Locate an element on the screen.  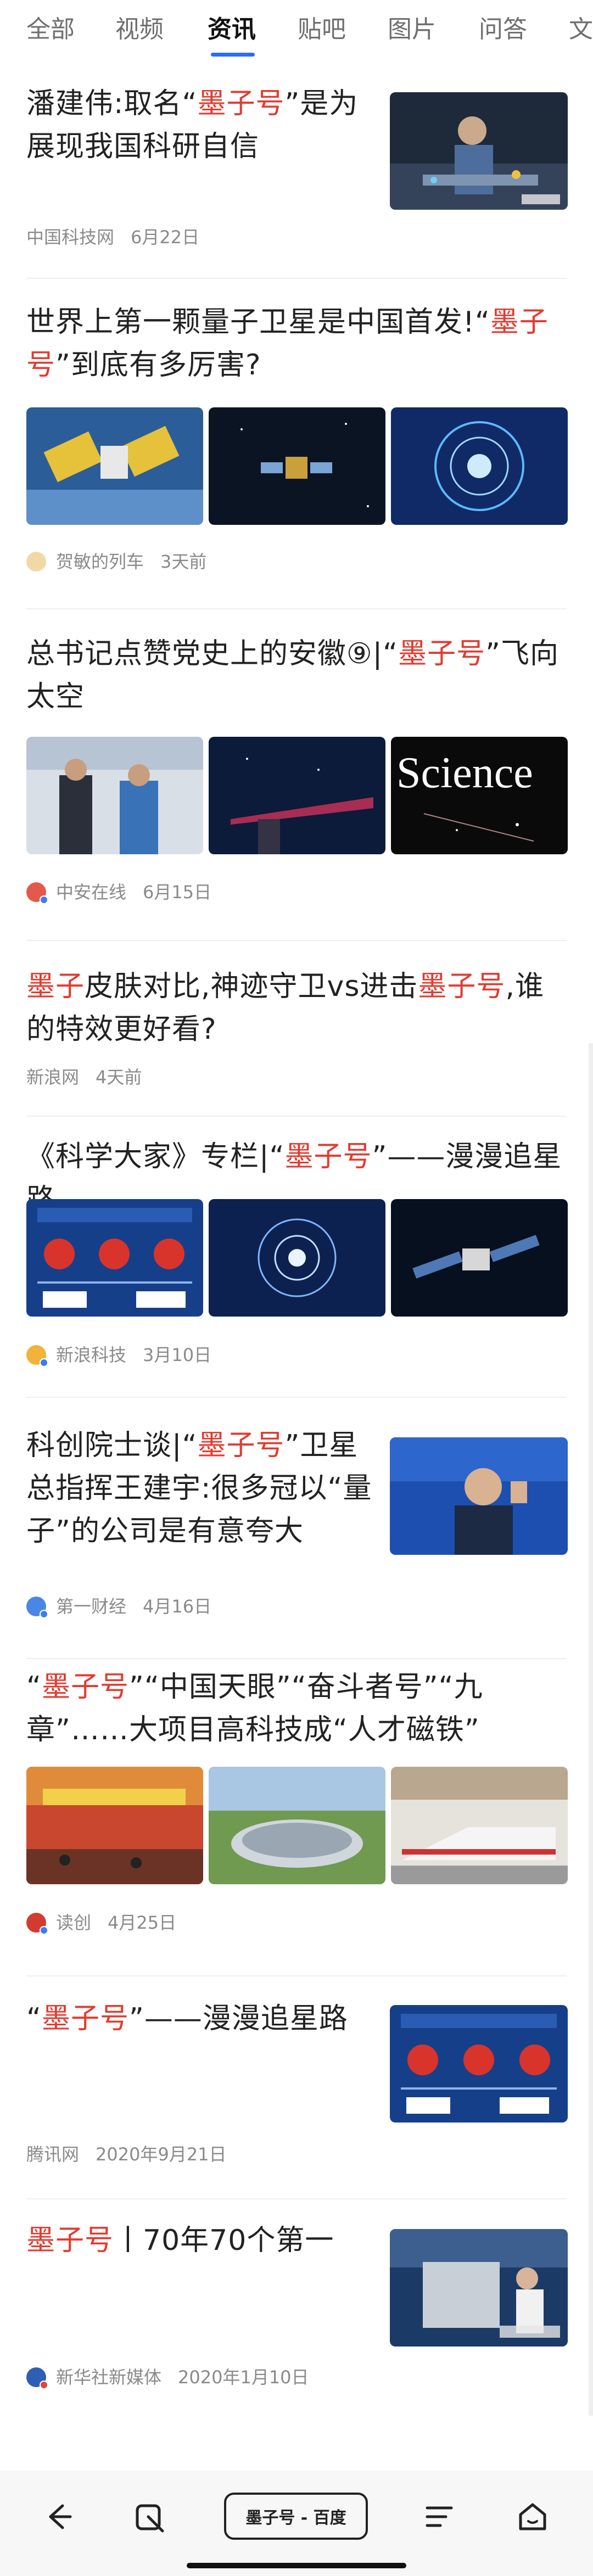
article-meta: 第一财经 4月16日 is located at coordinates (119, 1607).